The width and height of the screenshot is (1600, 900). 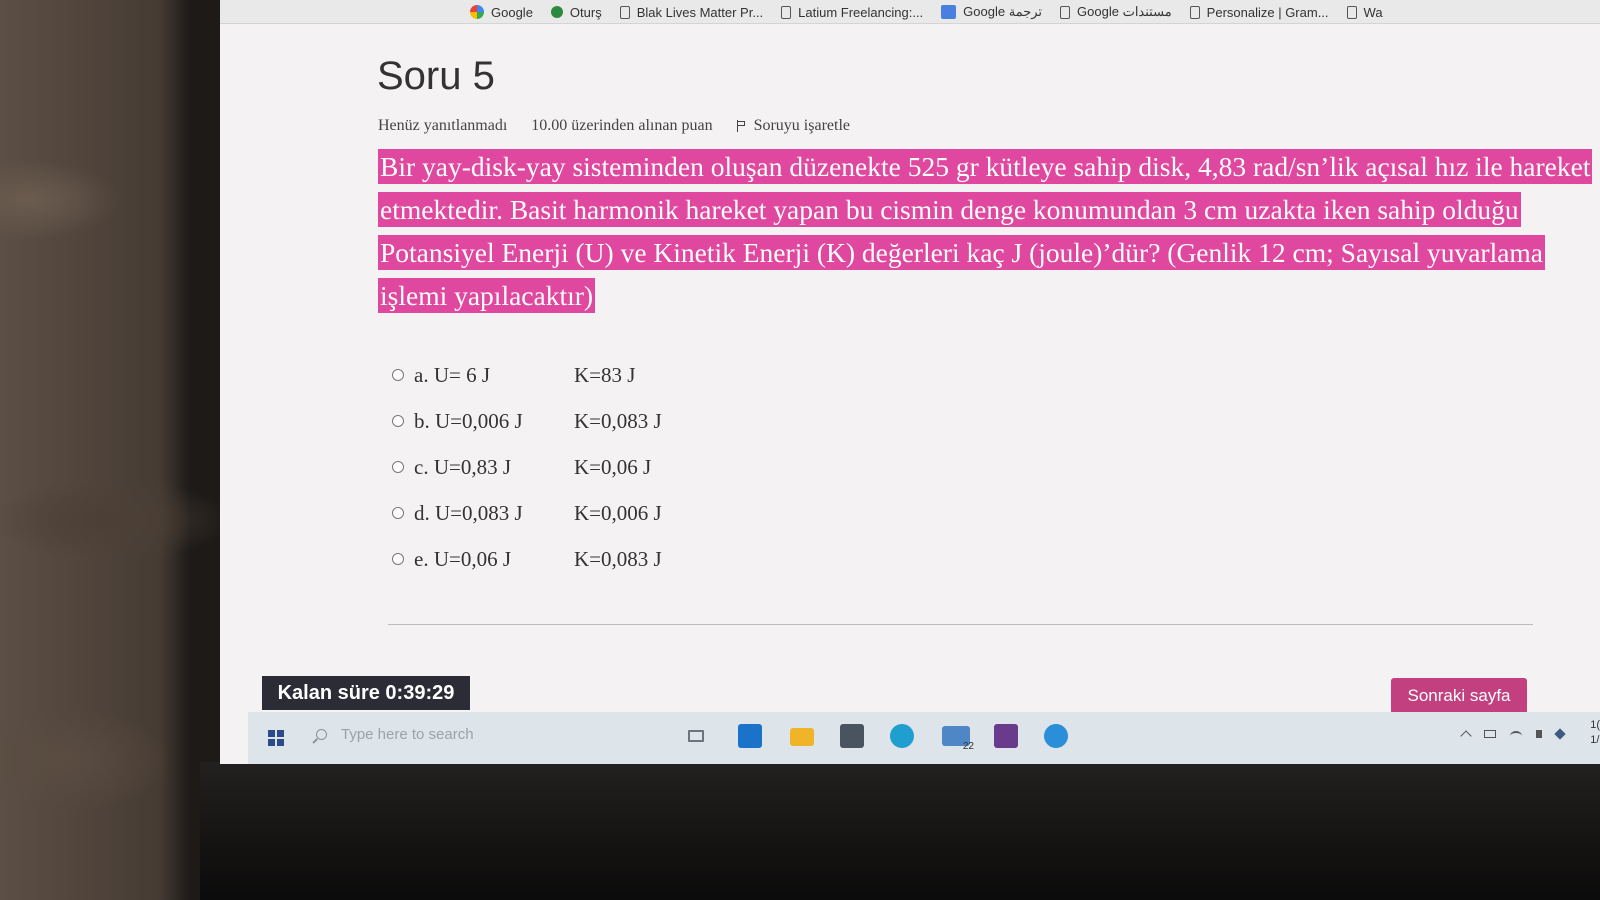 What do you see at coordinates (527, 513) in the screenshot?
I see `answer-option-d: d. U=0,083 J K=0,006 J` at bounding box center [527, 513].